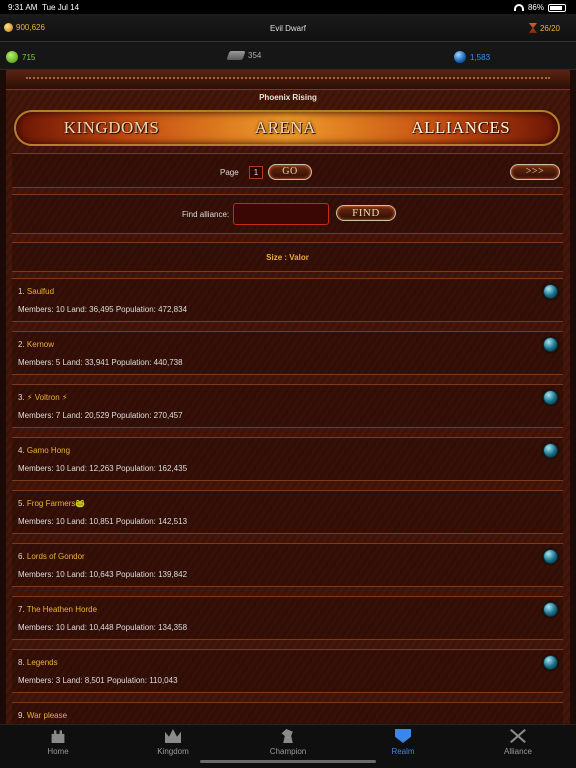  What do you see at coordinates (47, 397) in the screenshot?
I see `alliance-name-link: ⚡ Voltron ⚡` at bounding box center [47, 397].